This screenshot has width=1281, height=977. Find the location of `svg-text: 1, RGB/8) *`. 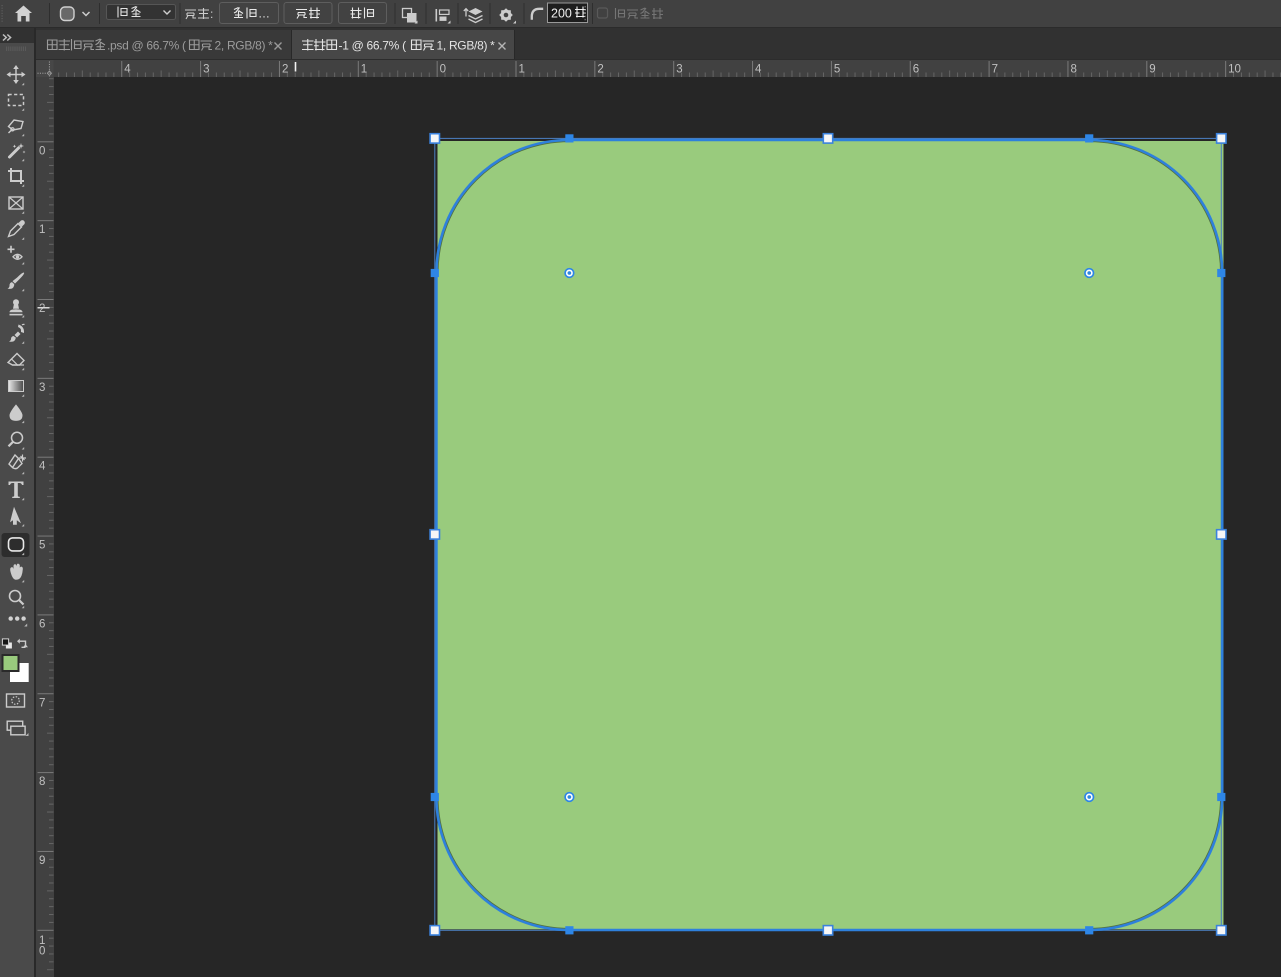

svg-text: 1, RGB/8) * is located at coordinates (466, 46).